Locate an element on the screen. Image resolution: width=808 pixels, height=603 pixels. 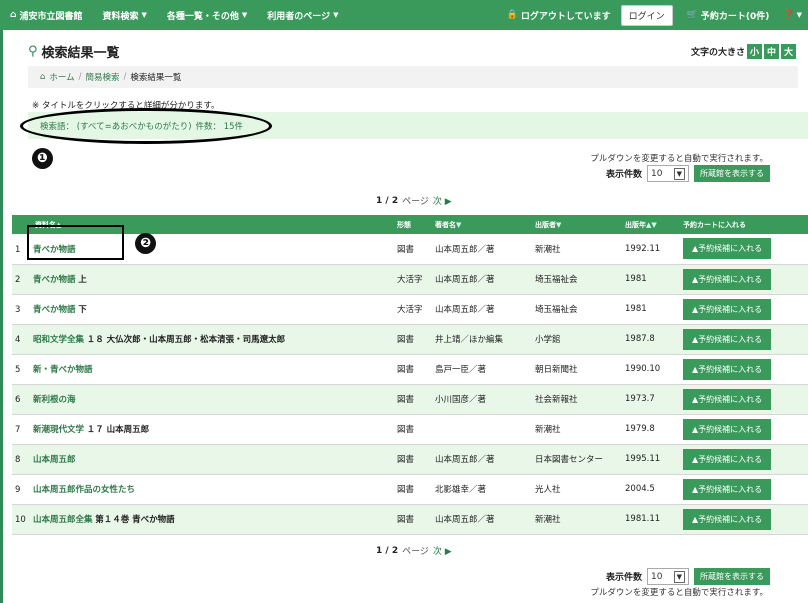
table-row: 9 山本周五郎作品の女性たち 図書 北影雄幸／著 光人社 2004.5 ▲予約候補に入れる is located at coordinates (410, 489).